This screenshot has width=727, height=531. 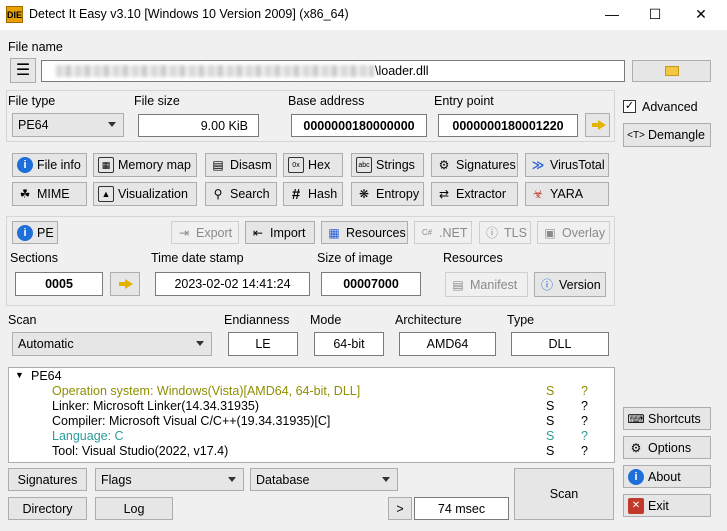 I want to click on result-linker-s: S, so click(x=550, y=406).